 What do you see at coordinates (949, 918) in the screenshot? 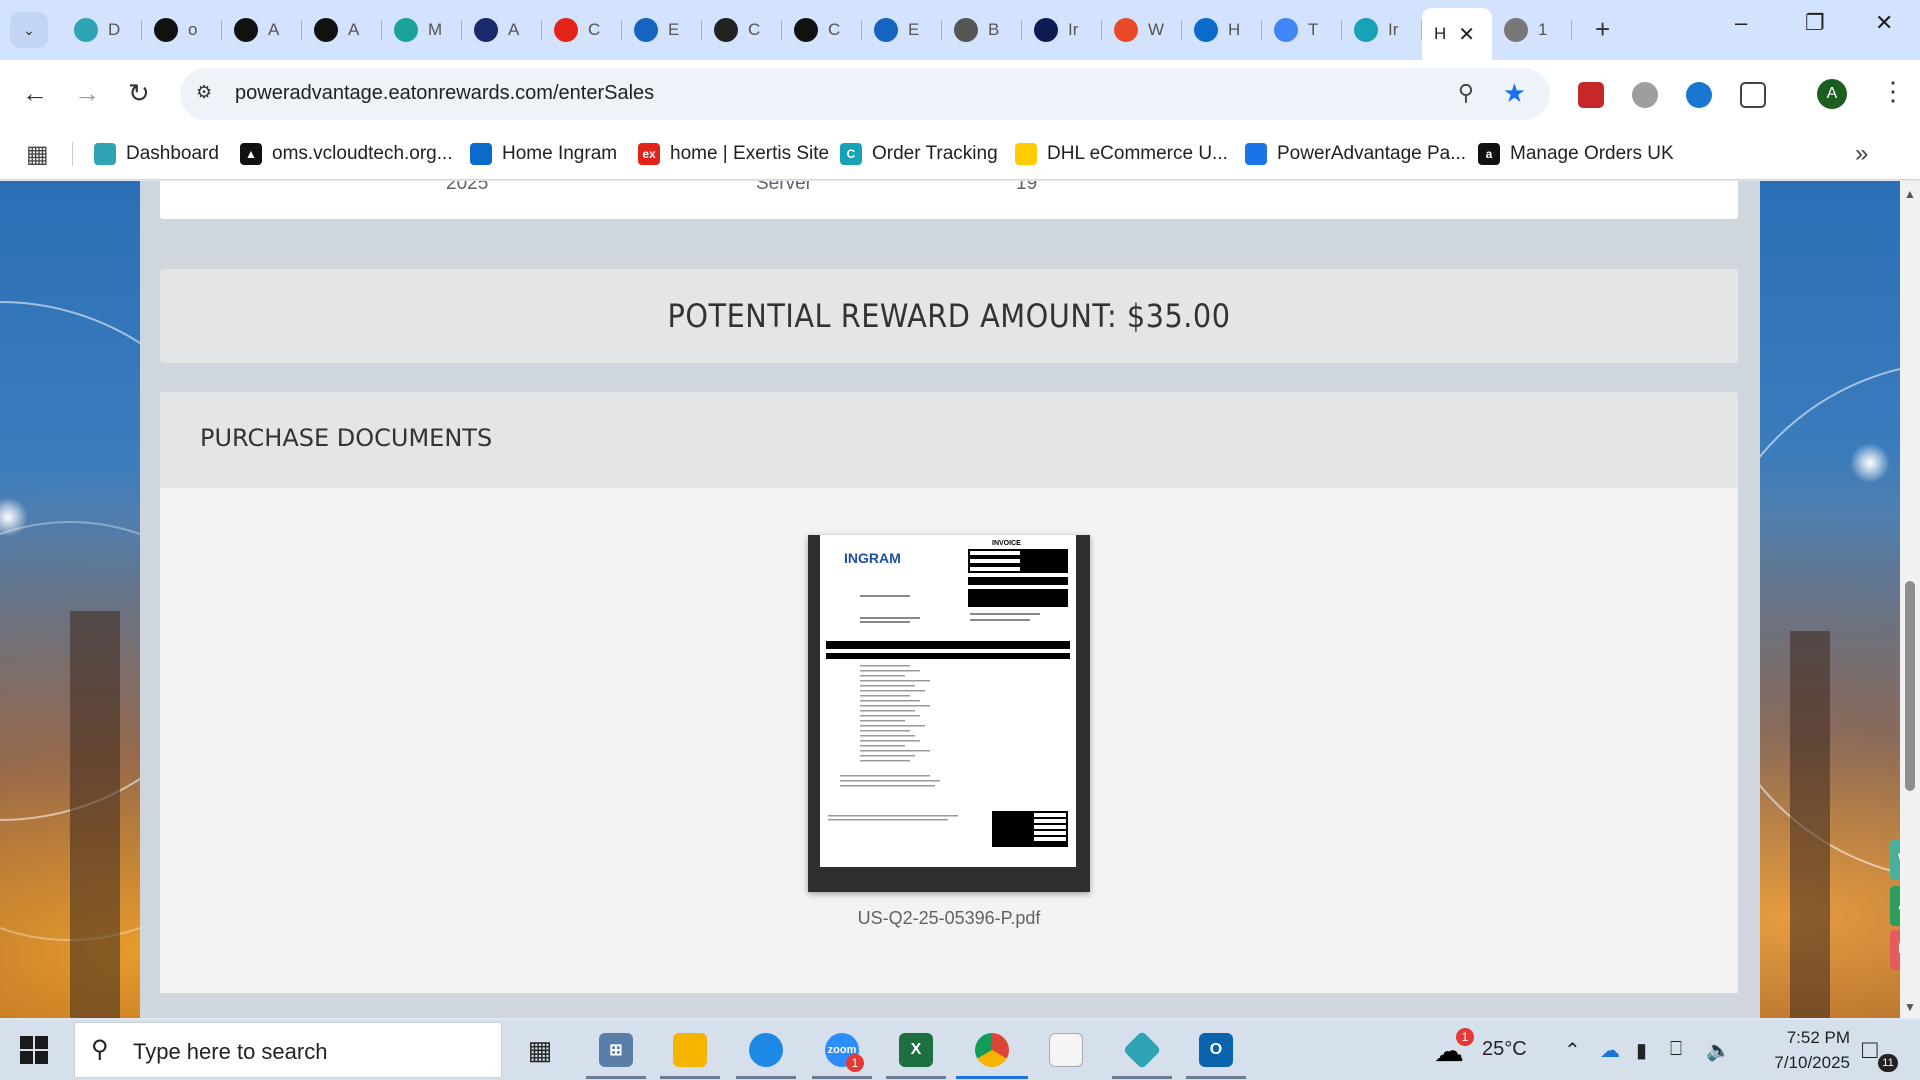
I see `document-filename: US-Q2-25-05396-P.pdf` at bounding box center [949, 918].